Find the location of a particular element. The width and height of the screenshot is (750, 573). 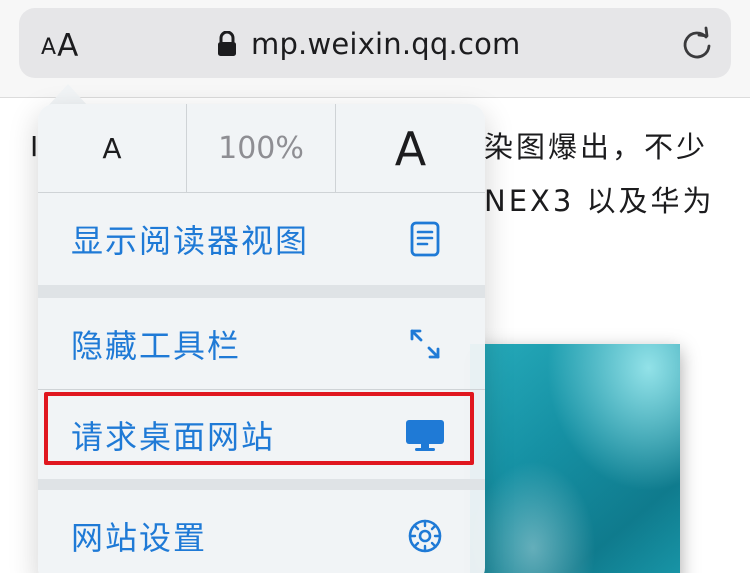

menu-item-label: 显示阅读器视图 is located at coordinates (190, 241).